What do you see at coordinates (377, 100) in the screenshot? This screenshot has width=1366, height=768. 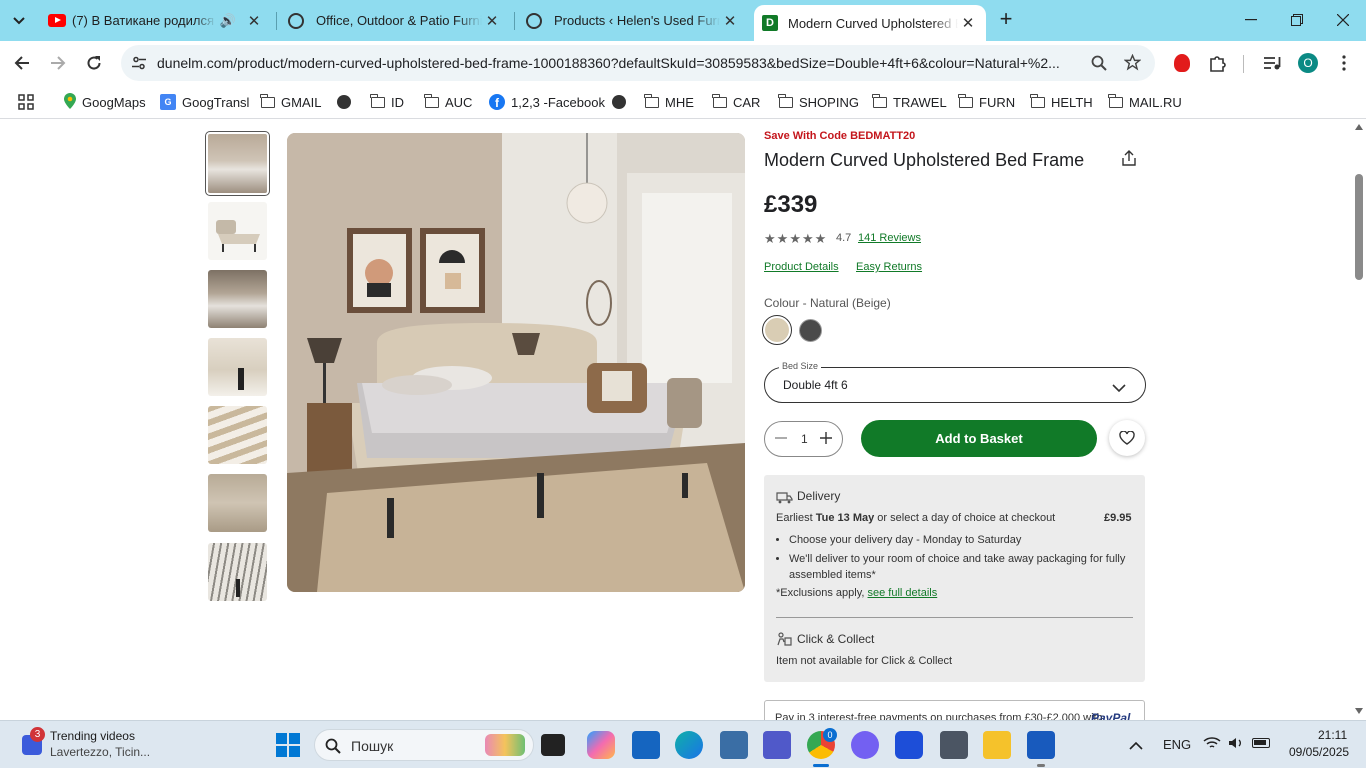 I see `folder-icon` at bounding box center [377, 100].